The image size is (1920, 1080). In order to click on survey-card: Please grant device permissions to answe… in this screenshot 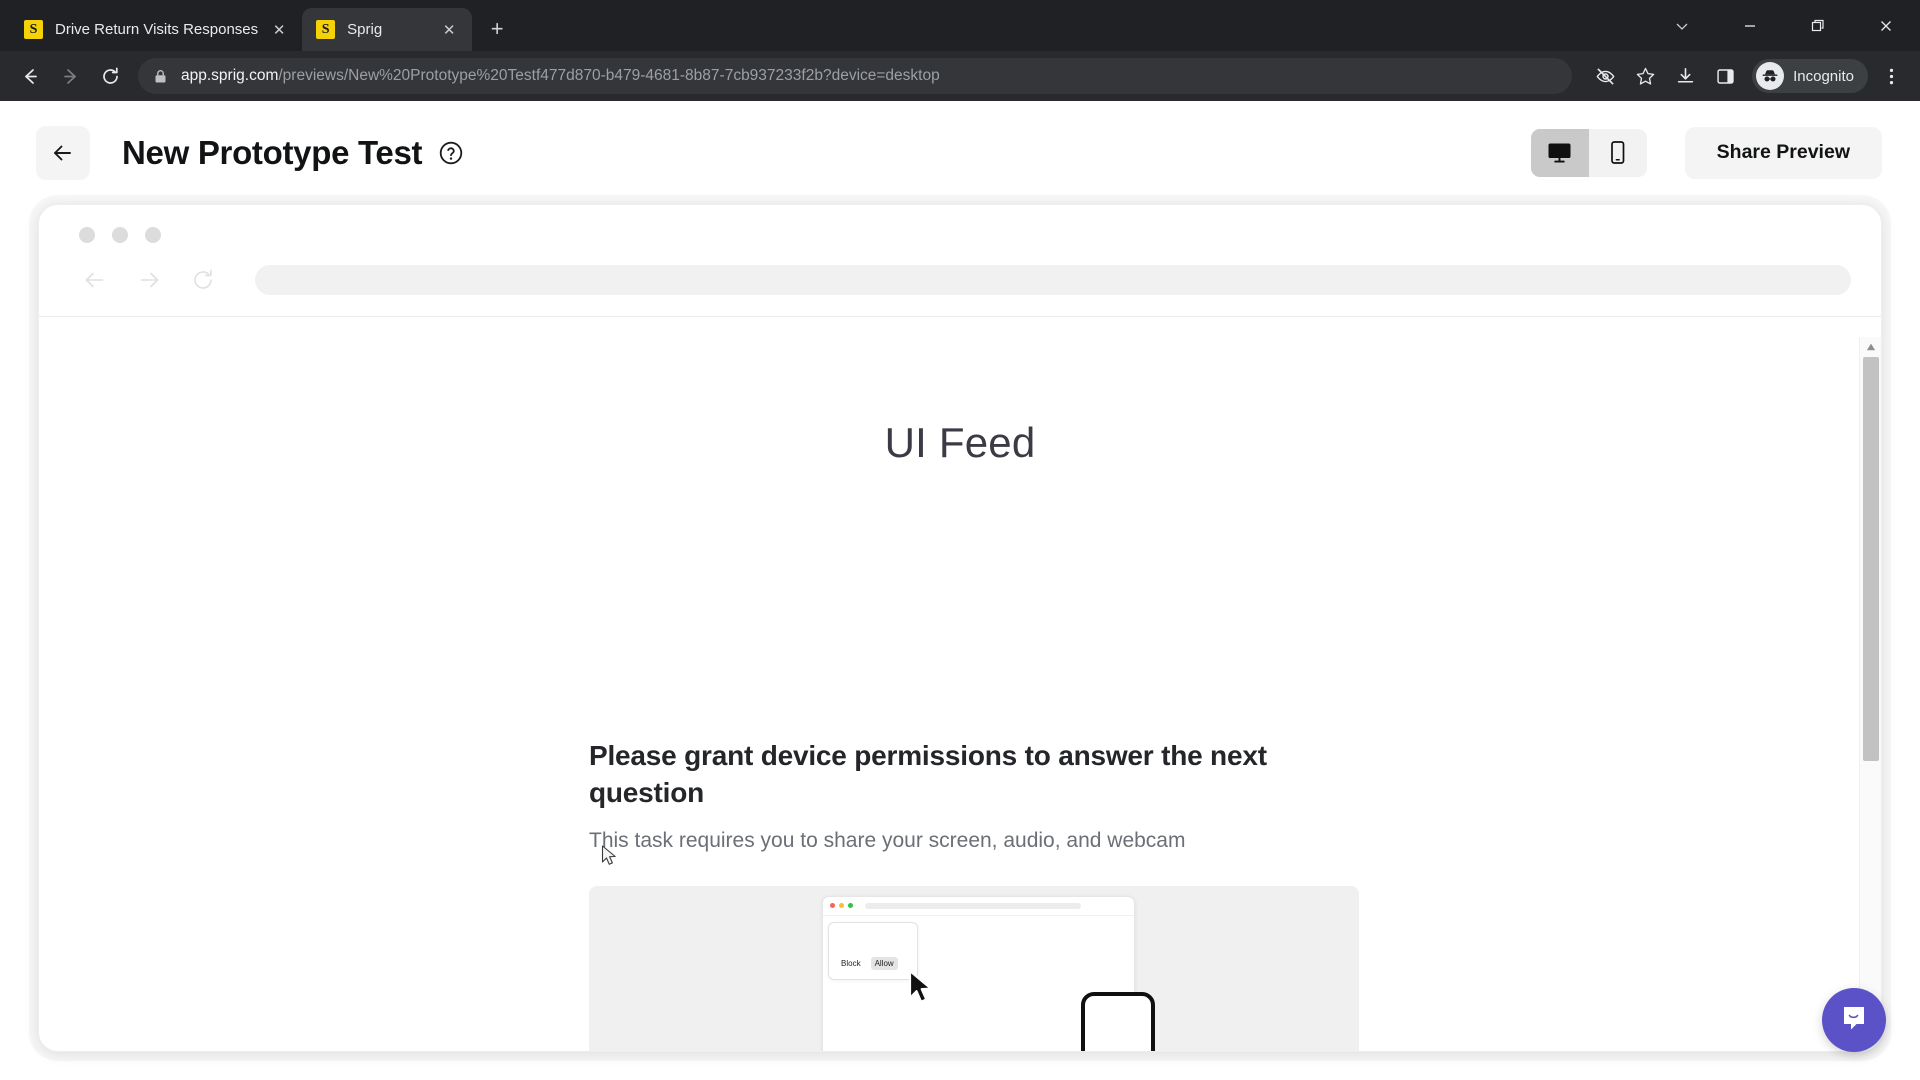, I will do `click(974, 894)`.